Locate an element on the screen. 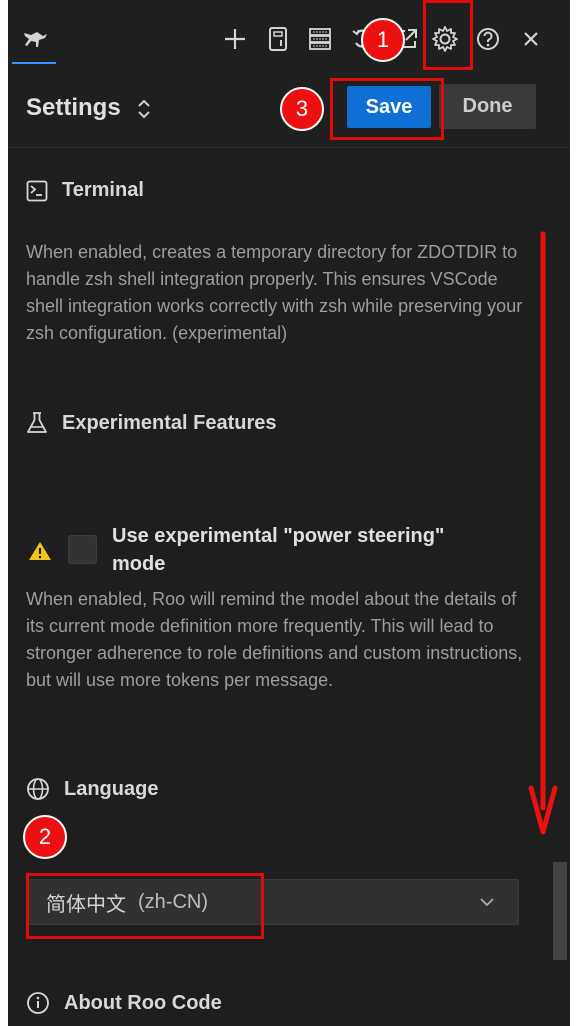 The height and width of the screenshot is (1026, 577). flask-icon is located at coordinates (37, 422).